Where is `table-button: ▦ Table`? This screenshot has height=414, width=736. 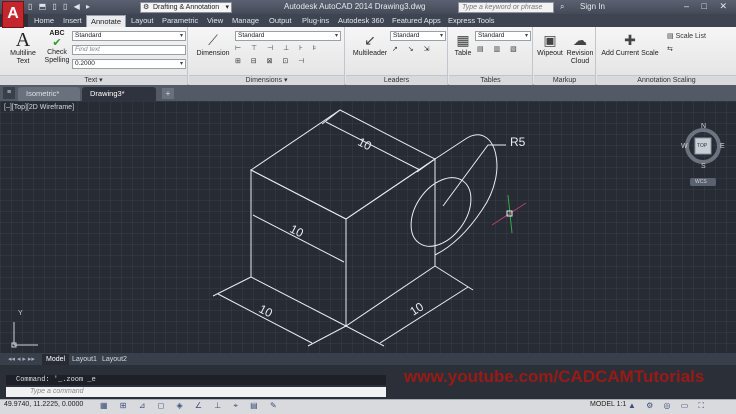
table-button: ▦ Table is located at coordinates (463, 44).